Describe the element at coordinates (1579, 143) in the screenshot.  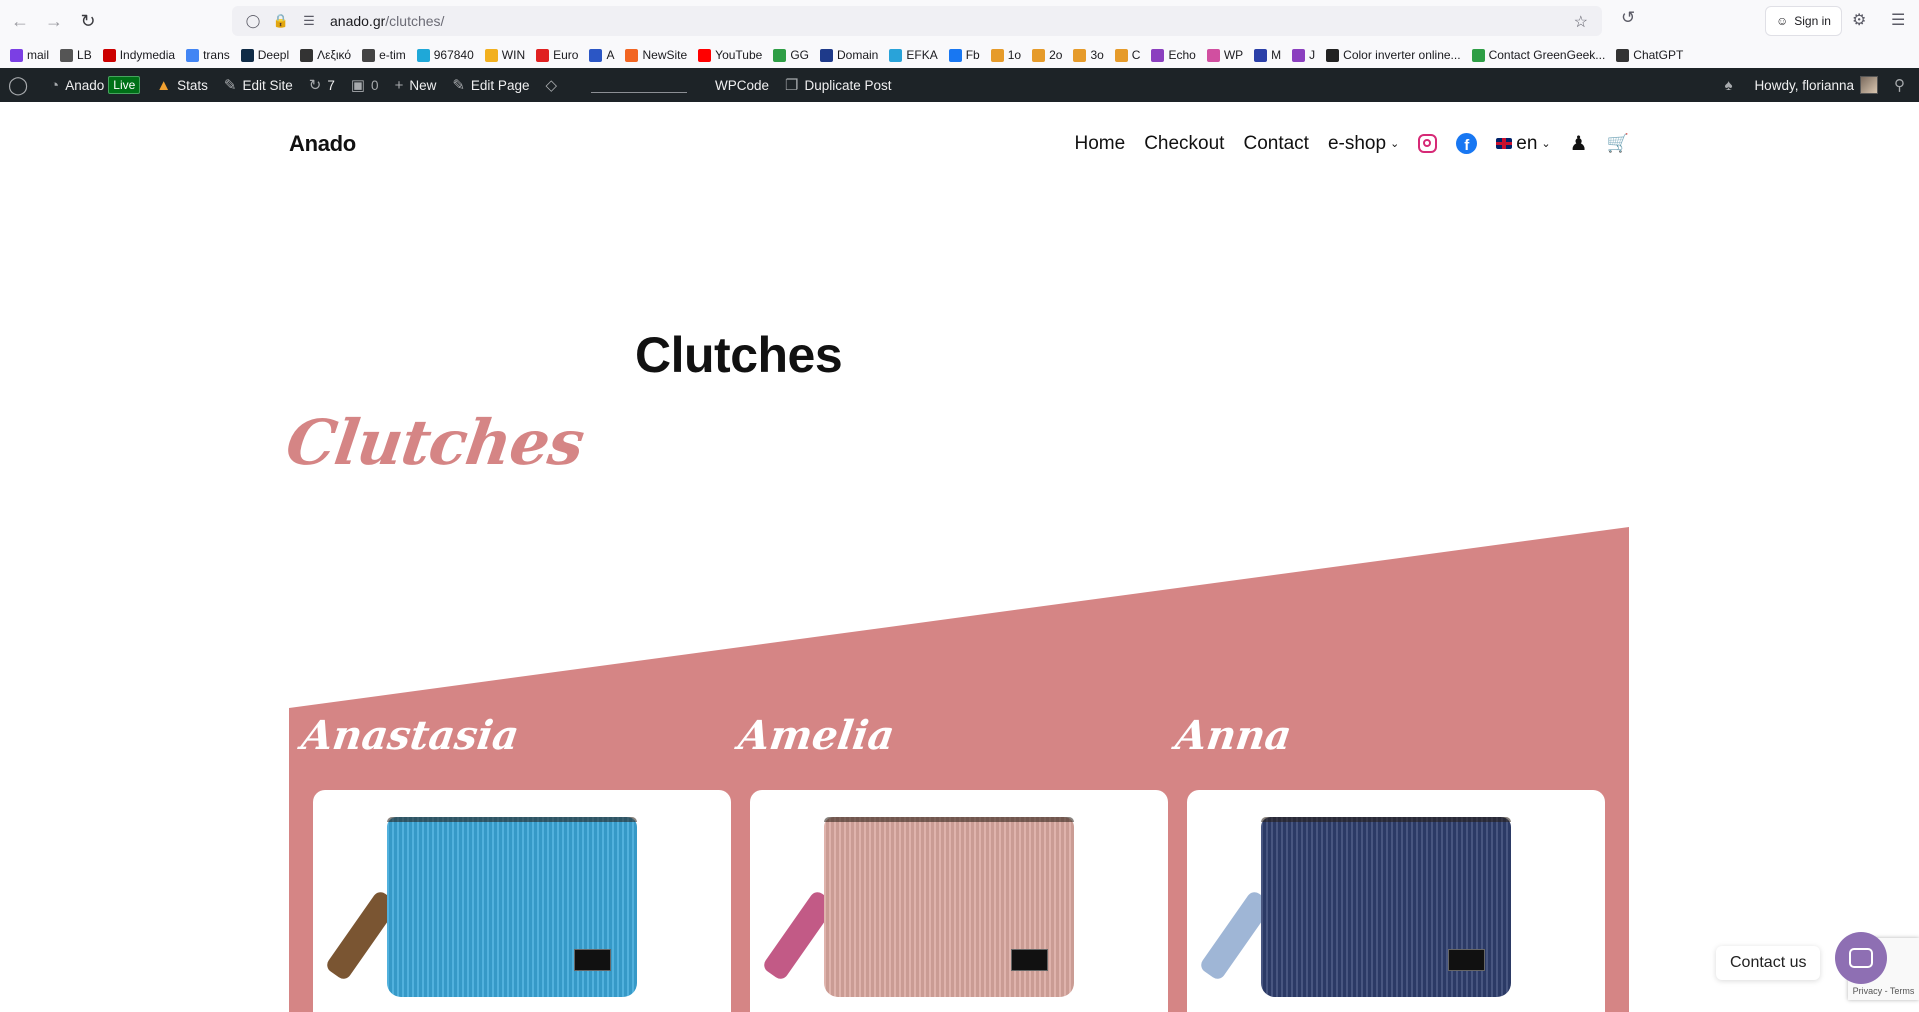
I see `account-link: ♟` at that location.